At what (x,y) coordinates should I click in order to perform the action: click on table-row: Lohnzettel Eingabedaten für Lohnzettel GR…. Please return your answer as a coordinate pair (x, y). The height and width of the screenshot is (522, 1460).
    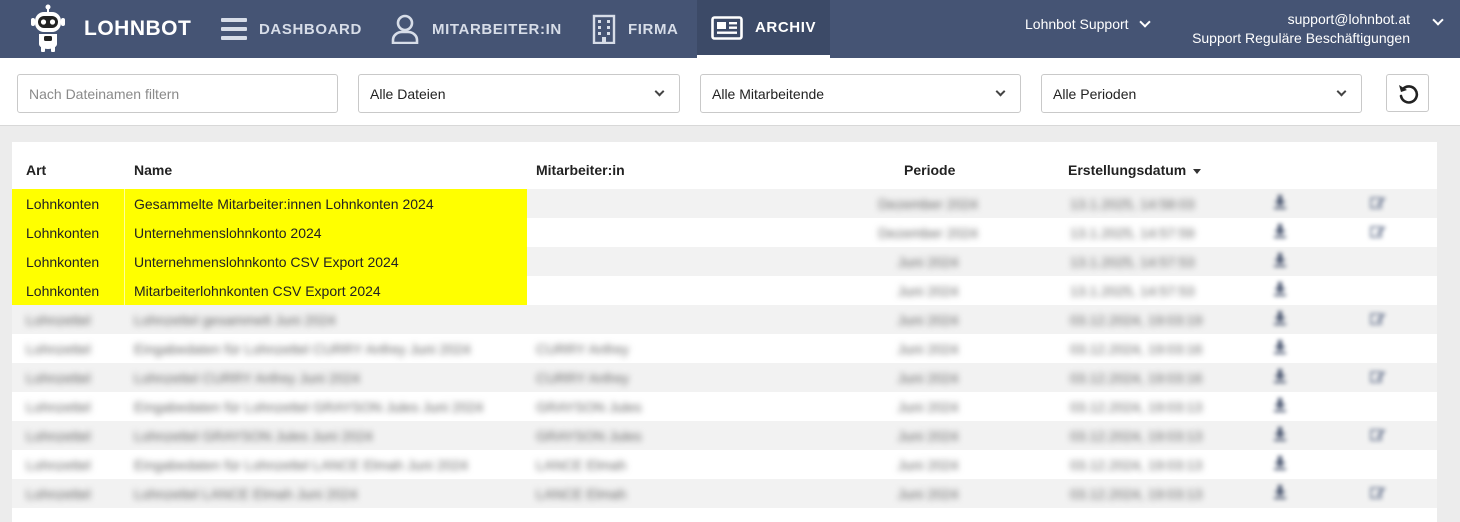
    Looking at the image, I should click on (724, 406).